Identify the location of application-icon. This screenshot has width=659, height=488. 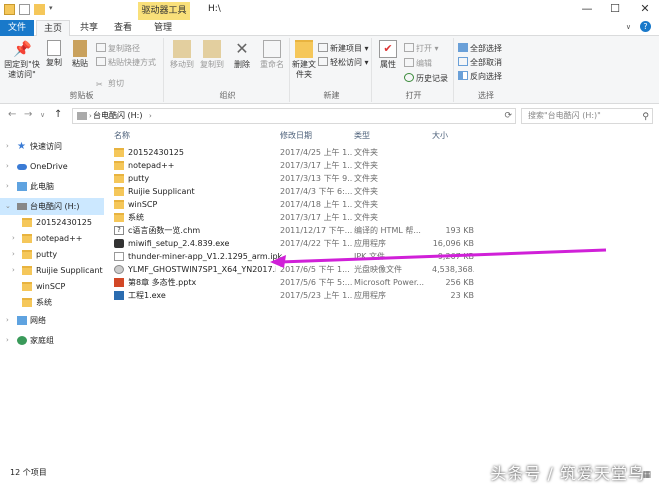
(119, 295).